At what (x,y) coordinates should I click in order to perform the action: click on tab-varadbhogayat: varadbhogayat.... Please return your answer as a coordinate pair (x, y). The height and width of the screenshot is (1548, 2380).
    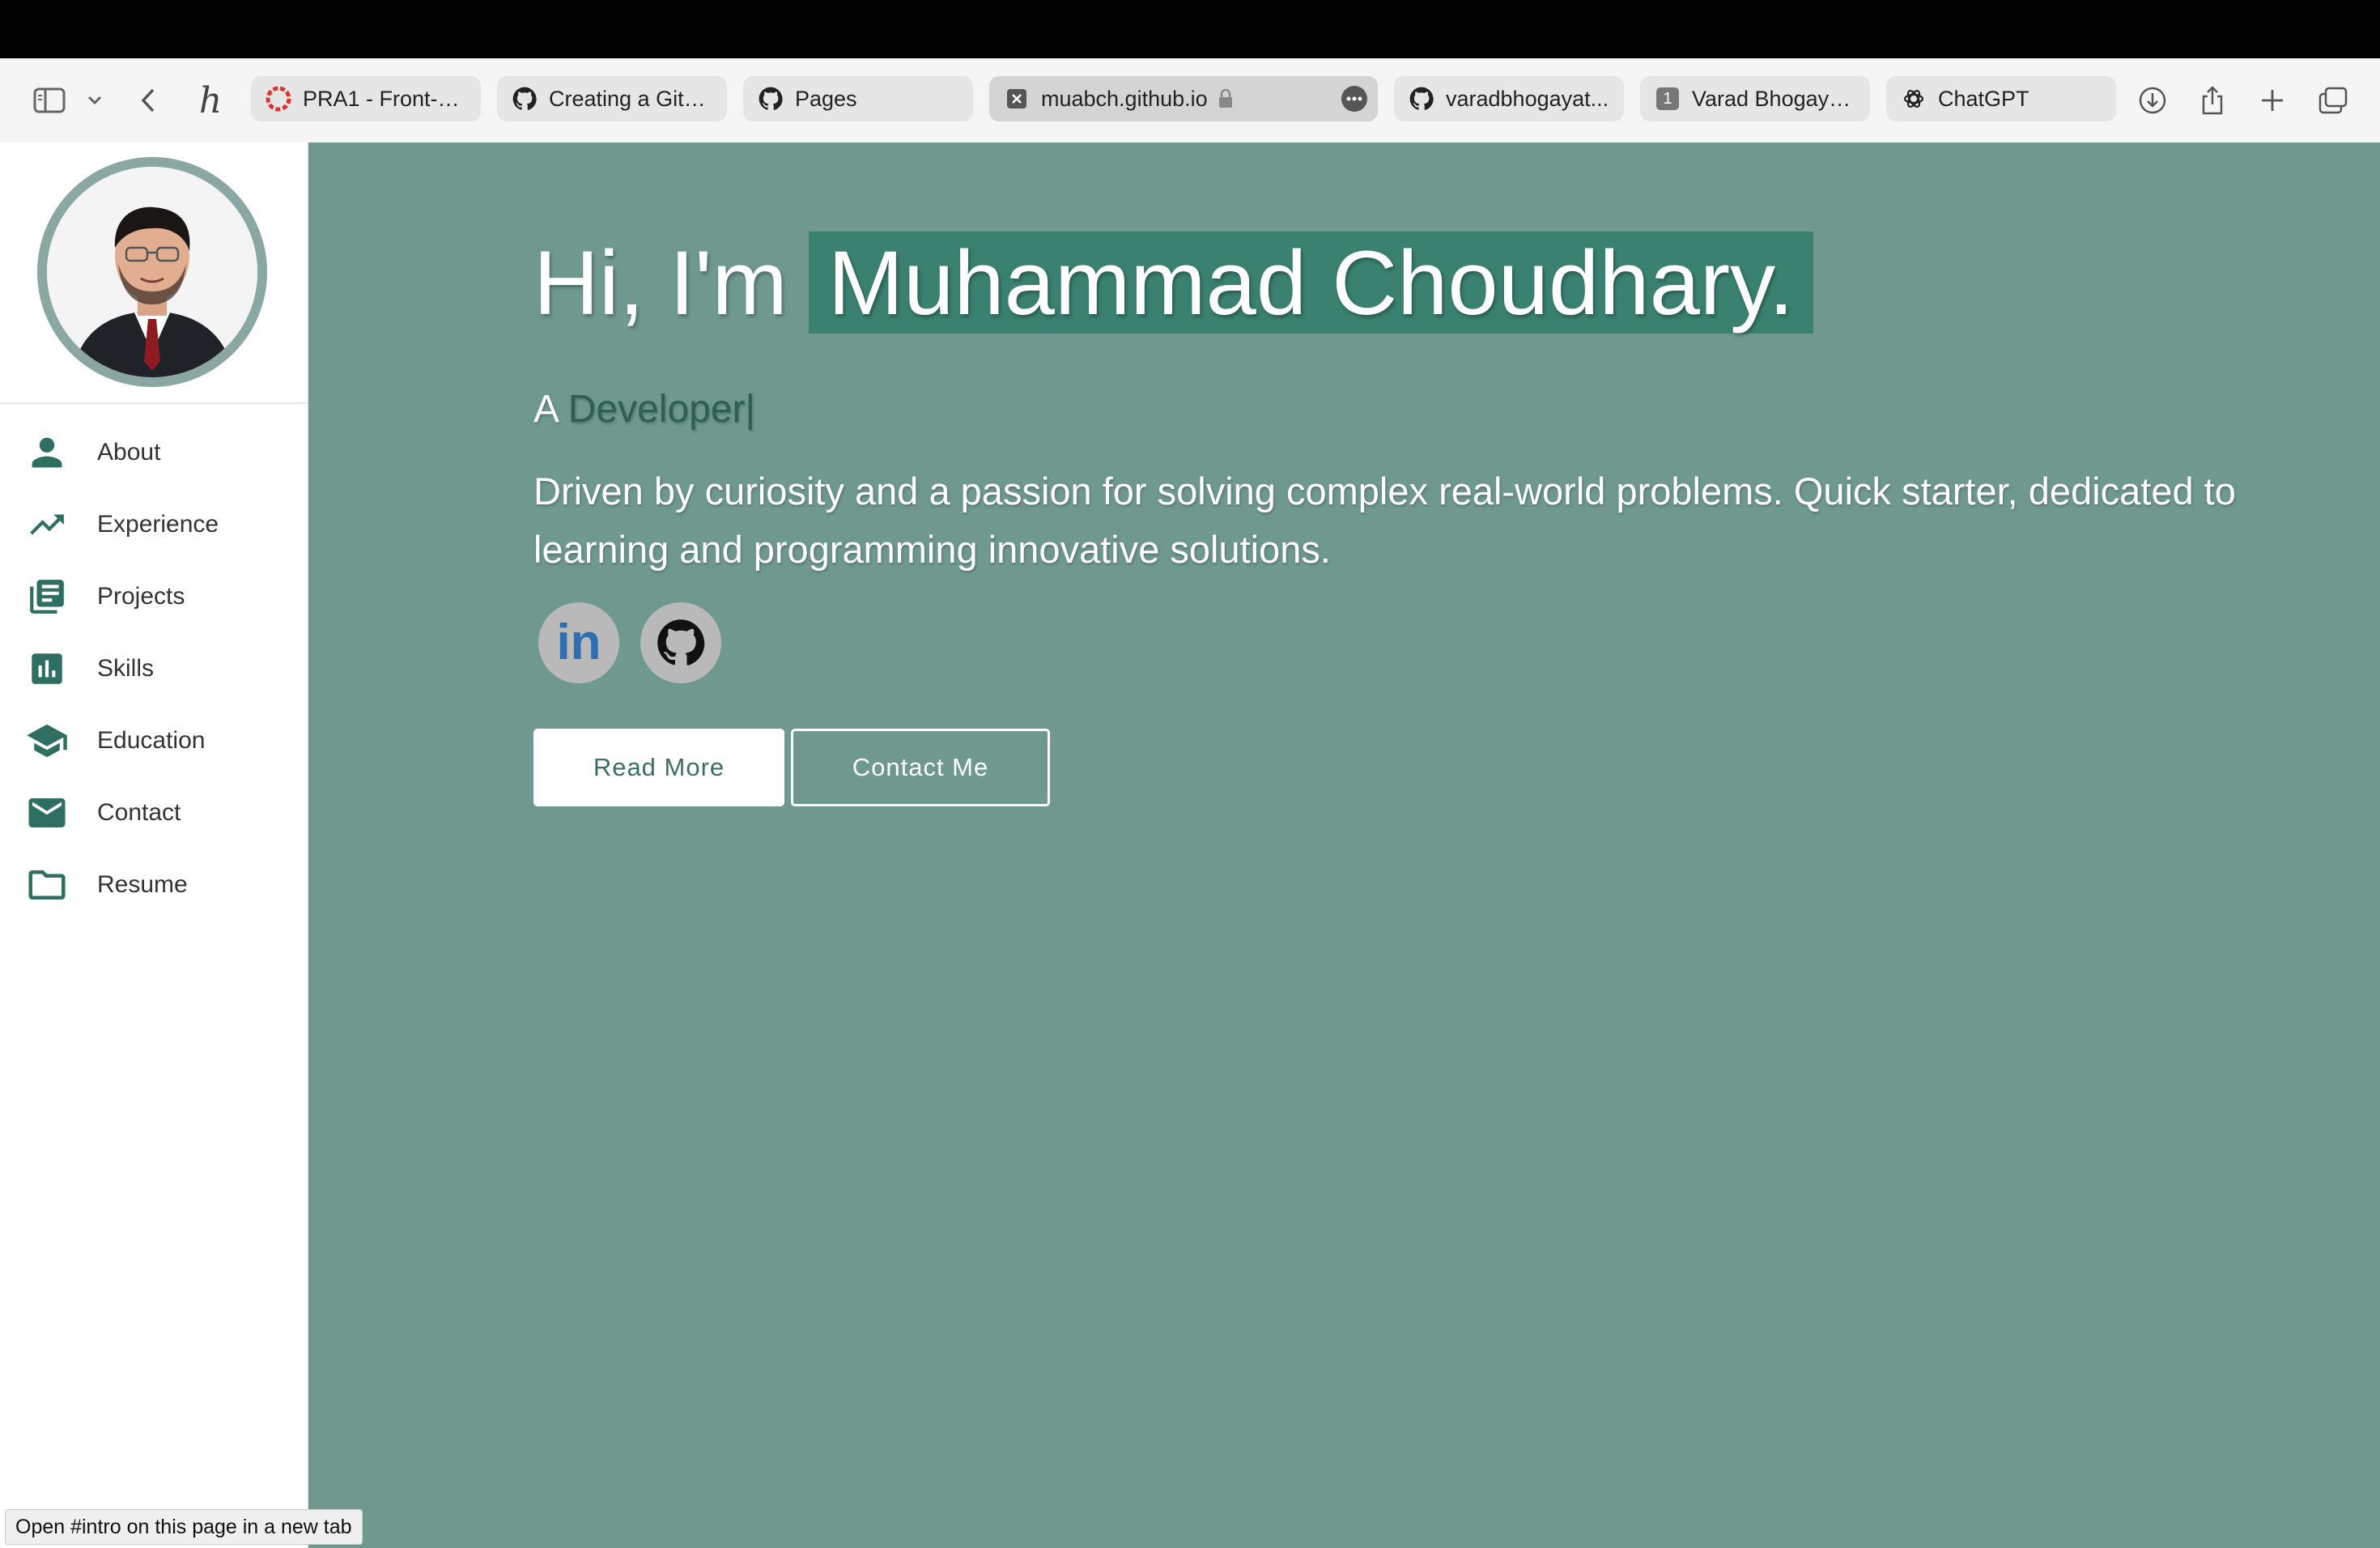
    Looking at the image, I should click on (1509, 99).